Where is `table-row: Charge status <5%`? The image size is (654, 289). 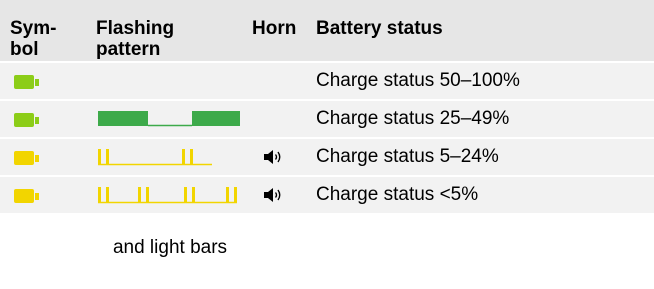 table-row: Charge status <5% is located at coordinates (327, 195).